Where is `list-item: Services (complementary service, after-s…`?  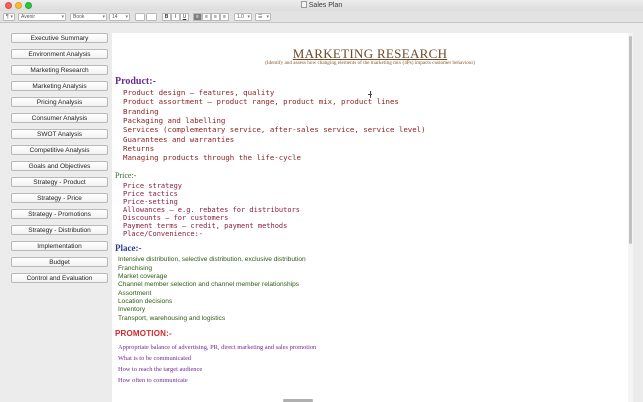 list-item: Services (complementary service, after-s… is located at coordinates (274, 129).